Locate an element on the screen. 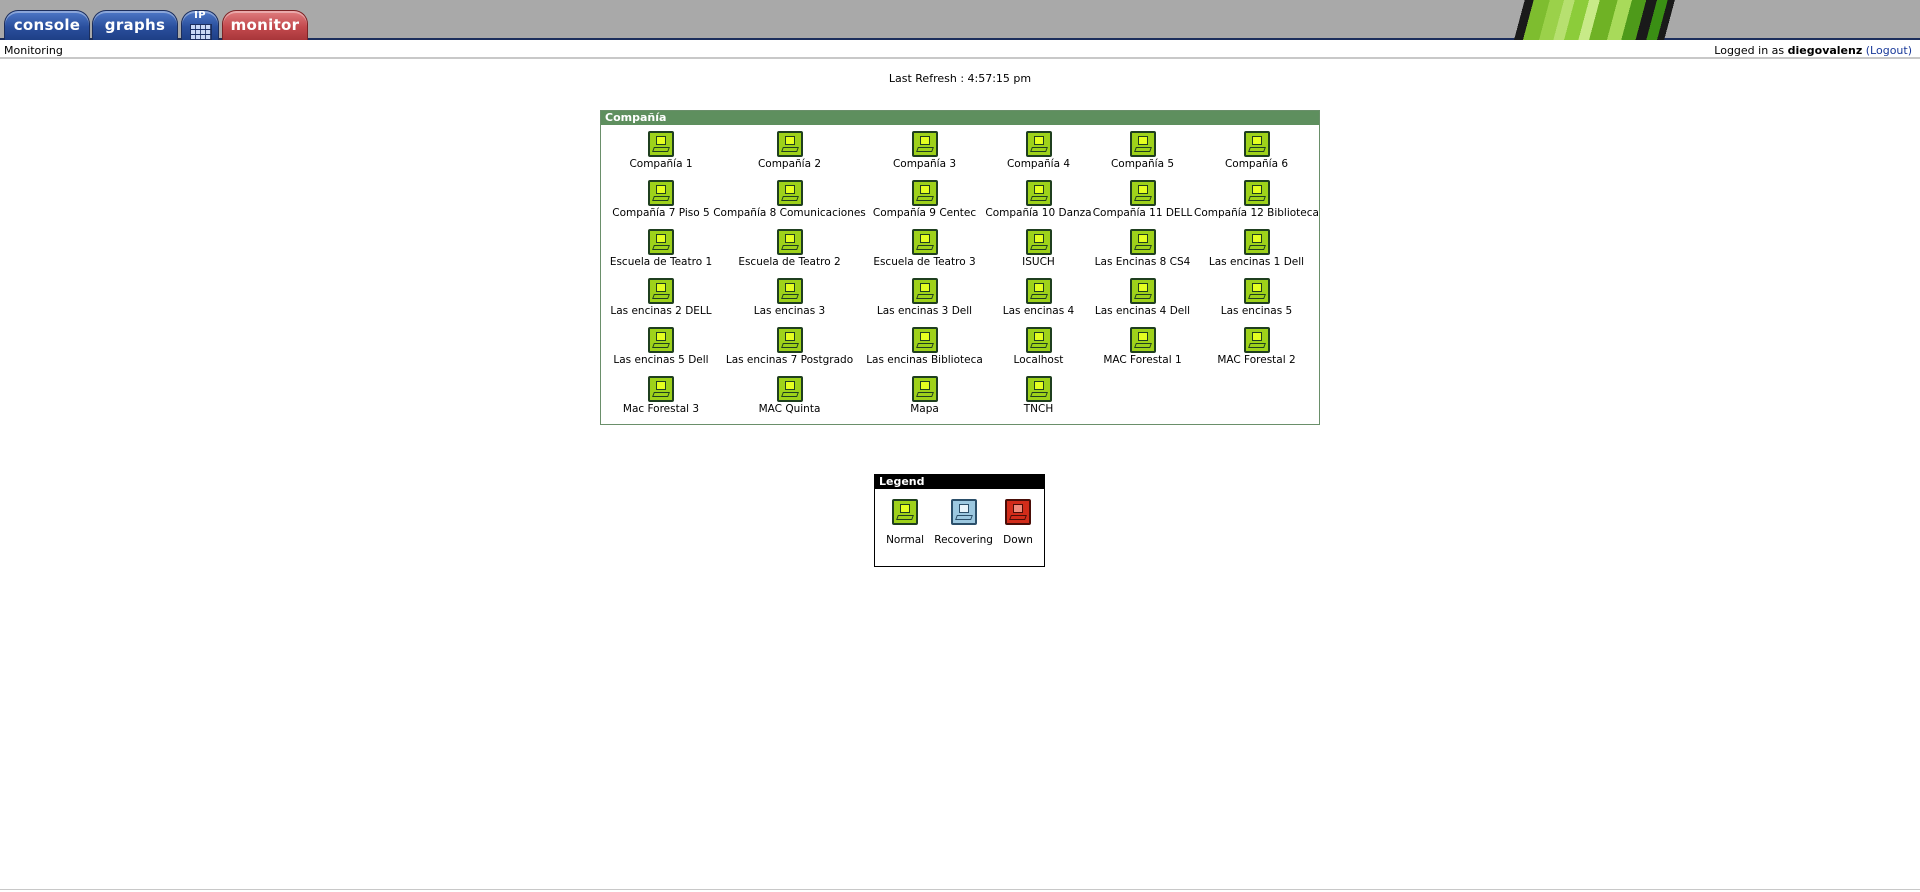 This screenshot has height=892, width=1920. host-item: Compañía 2 is located at coordinates (789, 155).